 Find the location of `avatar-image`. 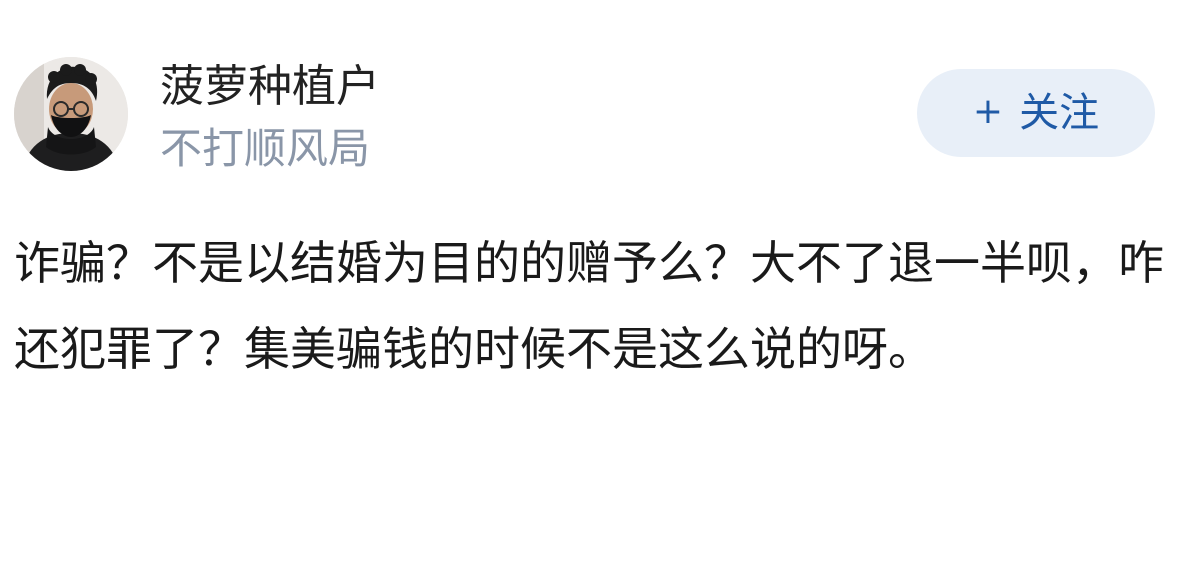

avatar-image is located at coordinates (71, 114).